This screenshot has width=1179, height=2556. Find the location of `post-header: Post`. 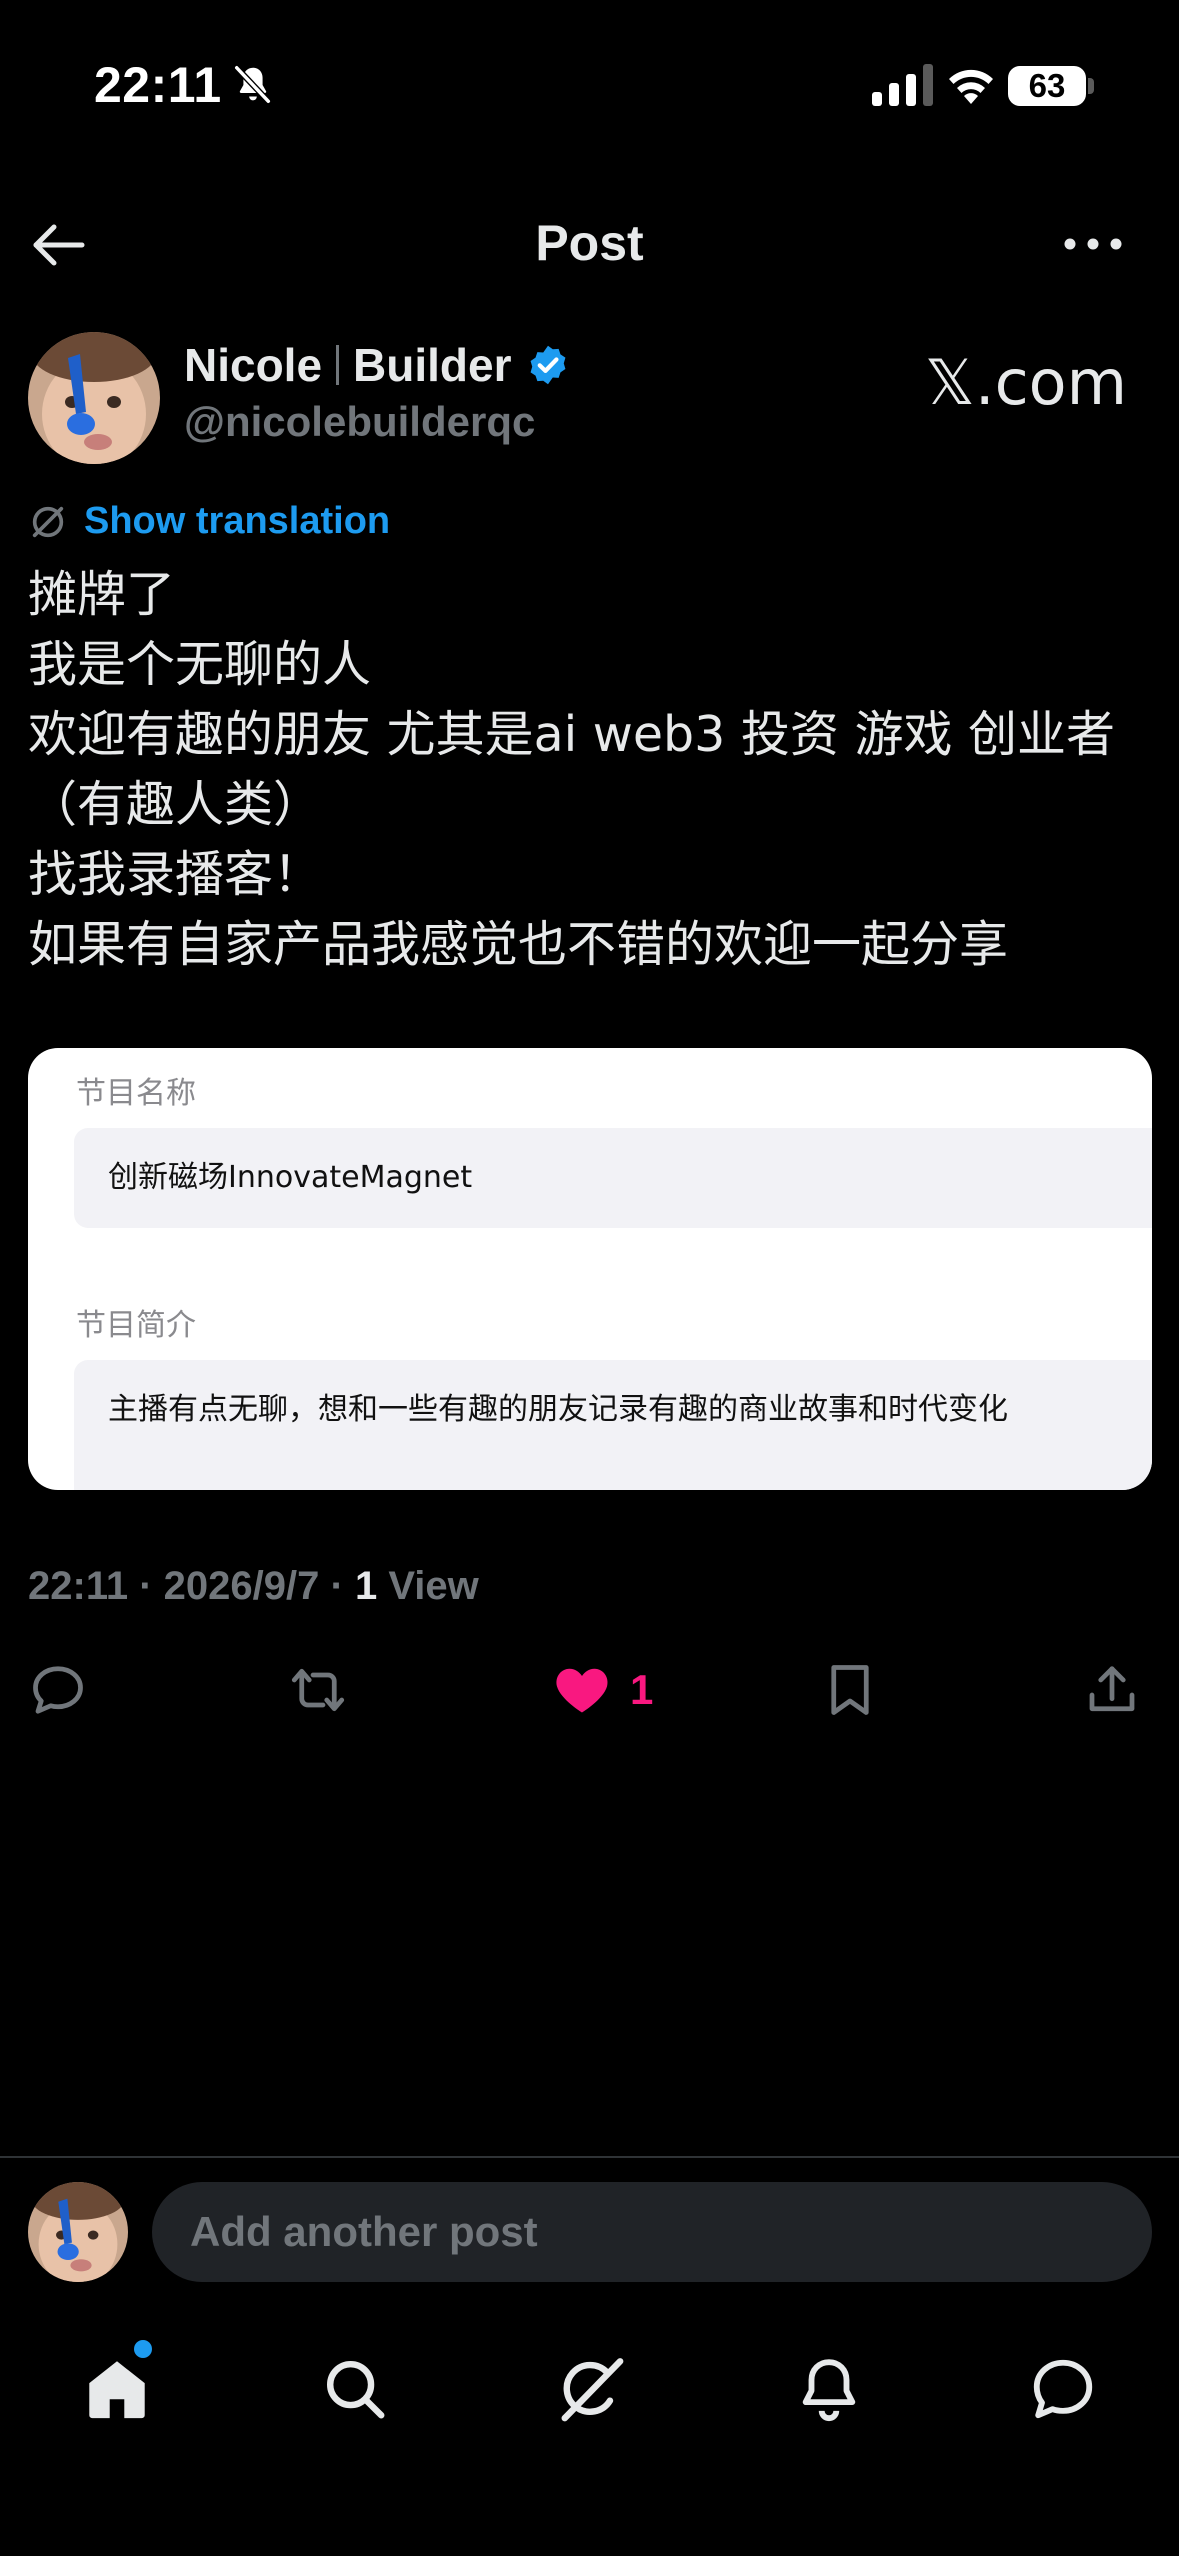

post-header: Post is located at coordinates (589, 245).